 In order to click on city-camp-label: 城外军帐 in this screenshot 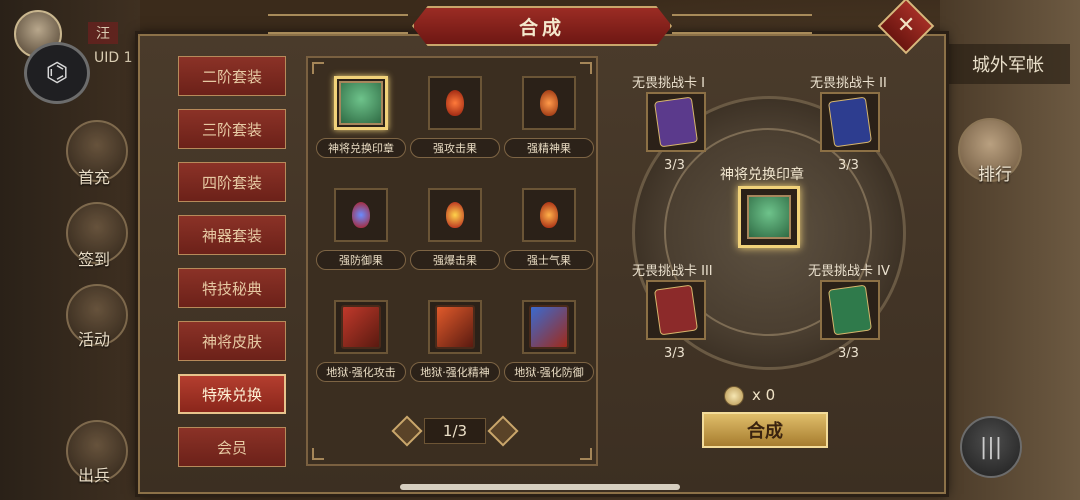, I will do `click(1008, 64)`.